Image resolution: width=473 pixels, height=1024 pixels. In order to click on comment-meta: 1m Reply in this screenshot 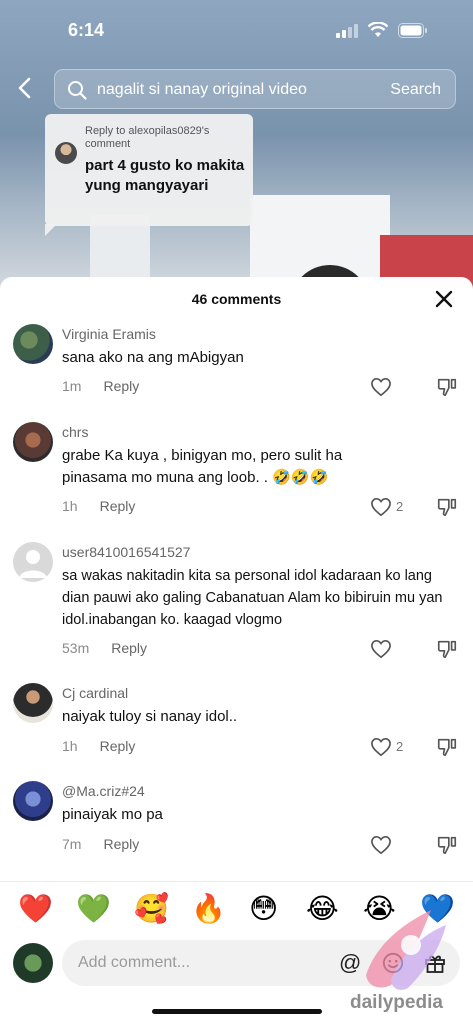, I will do `click(100, 386)`.